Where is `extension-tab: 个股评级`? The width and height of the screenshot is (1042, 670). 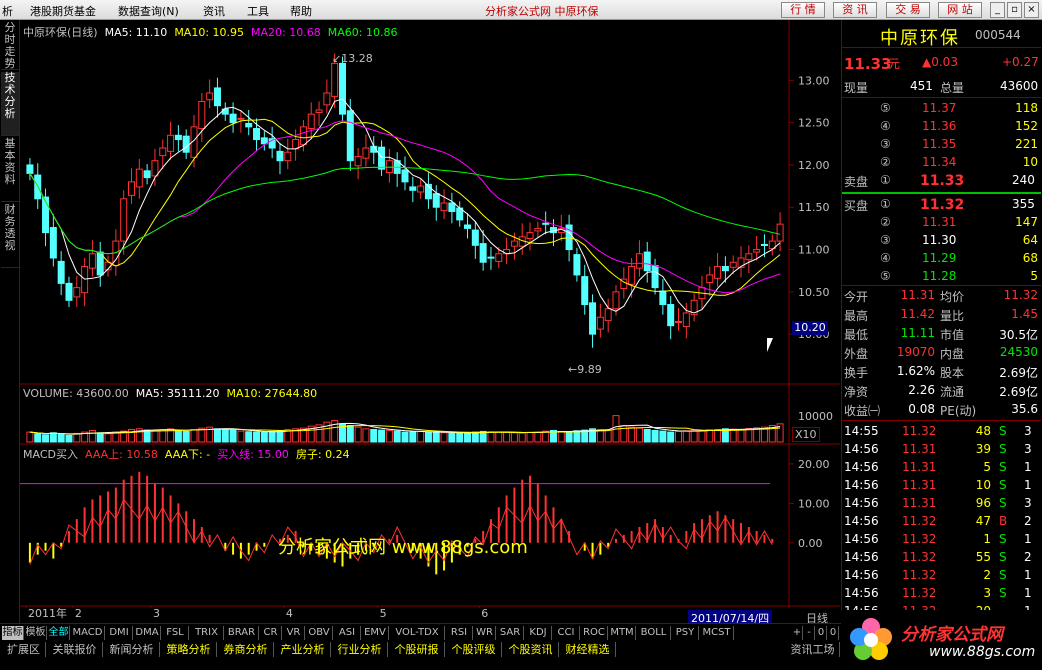 extension-tab: 个股评级 is located at coordinates (474, 649).